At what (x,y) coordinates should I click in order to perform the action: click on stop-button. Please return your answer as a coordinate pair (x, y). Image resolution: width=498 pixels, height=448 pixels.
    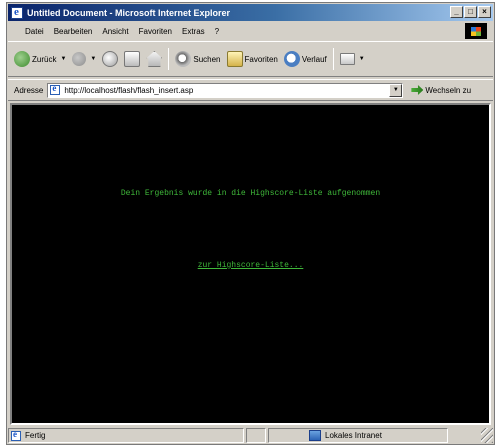
    Looking at the image, I should click on (110, 59).